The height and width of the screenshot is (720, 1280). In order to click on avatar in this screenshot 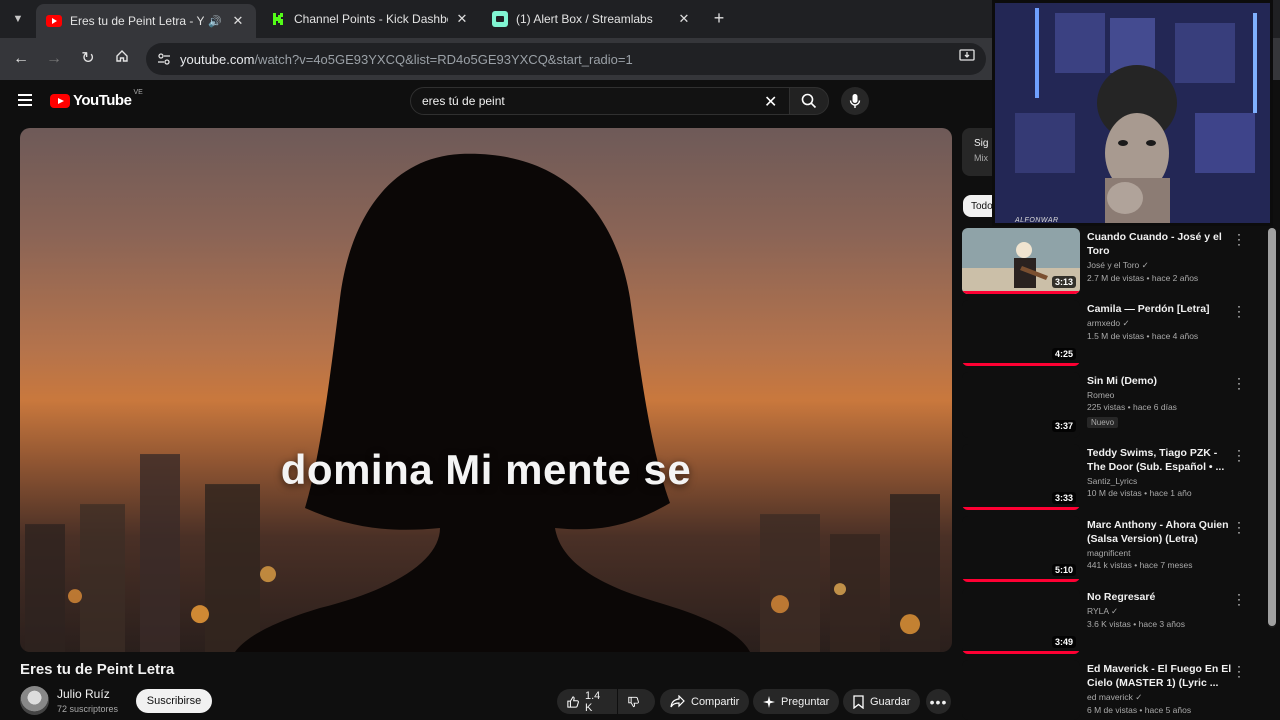, I will do `click(34, 700)`.